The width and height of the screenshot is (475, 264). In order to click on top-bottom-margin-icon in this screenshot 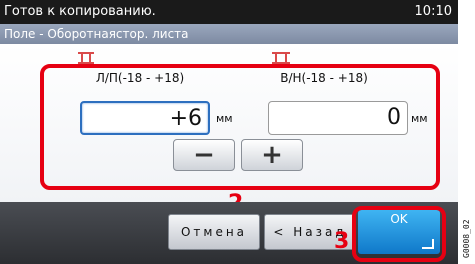, I will do `click(281, 58)`.